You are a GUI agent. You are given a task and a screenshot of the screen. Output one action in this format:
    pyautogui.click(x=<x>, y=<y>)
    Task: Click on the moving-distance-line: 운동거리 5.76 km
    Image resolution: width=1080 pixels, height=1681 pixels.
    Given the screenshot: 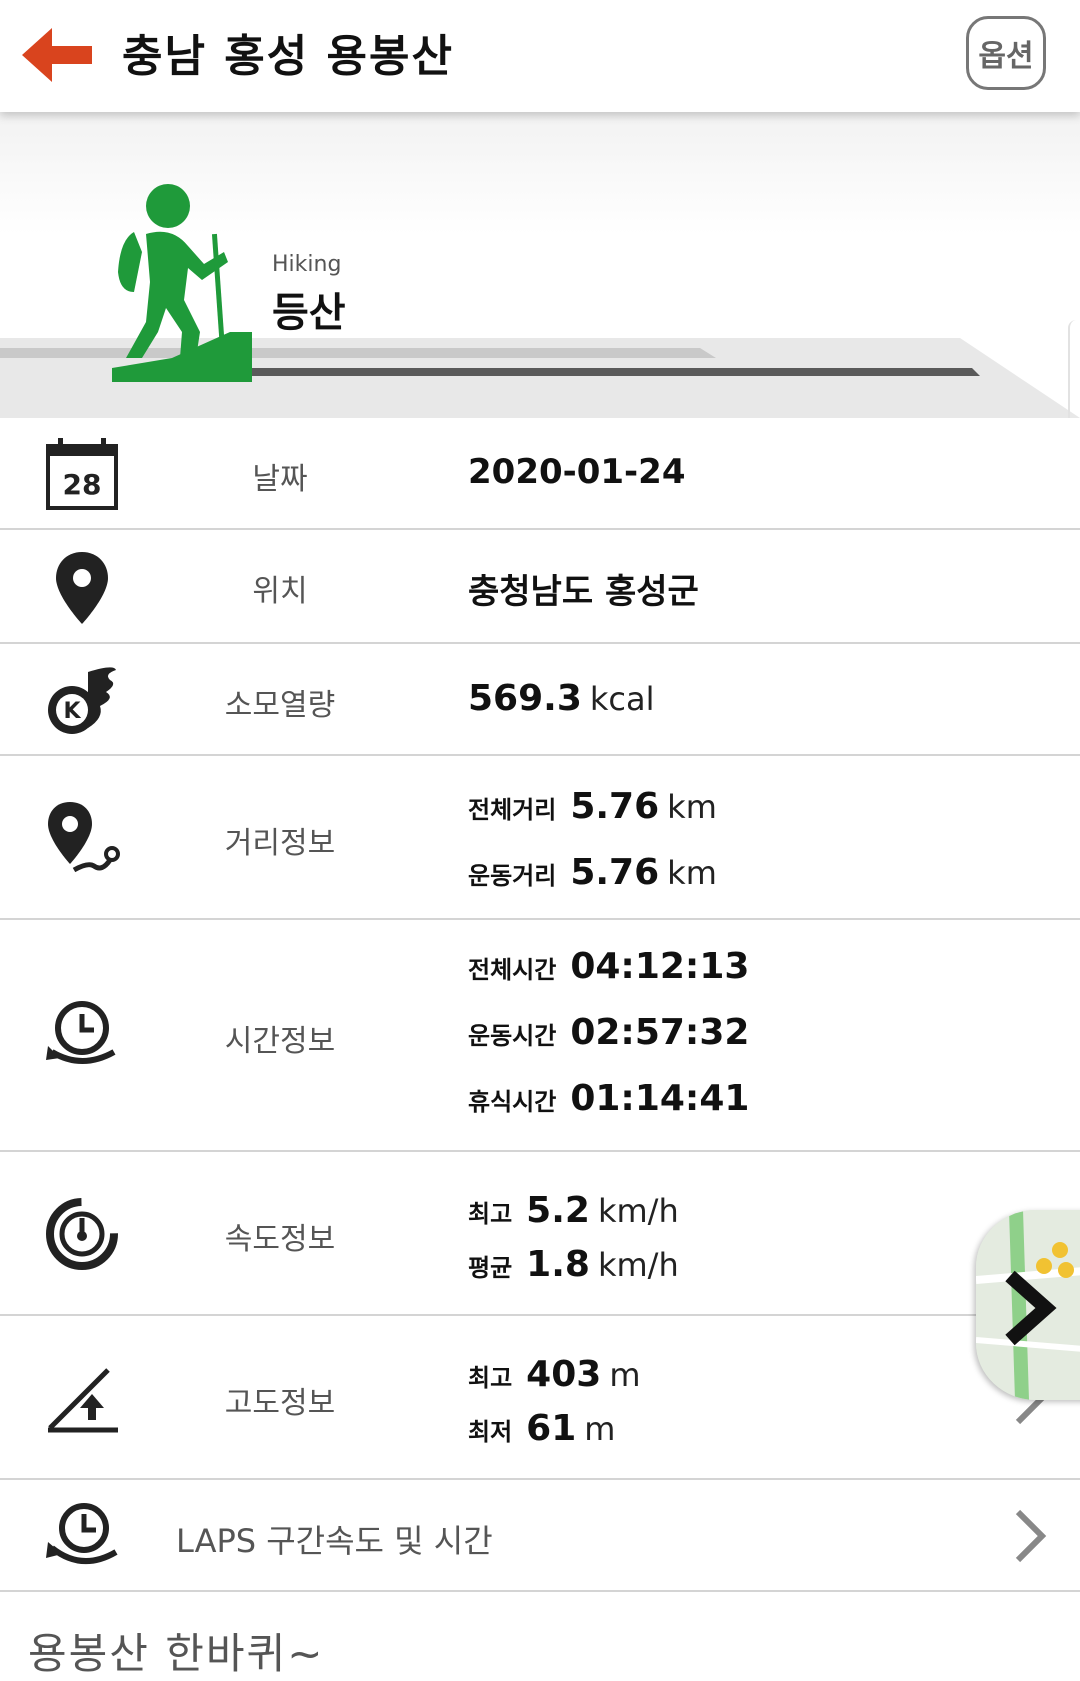 What is the action you would take?
    pyautogui.click(x=592, y=872)
    